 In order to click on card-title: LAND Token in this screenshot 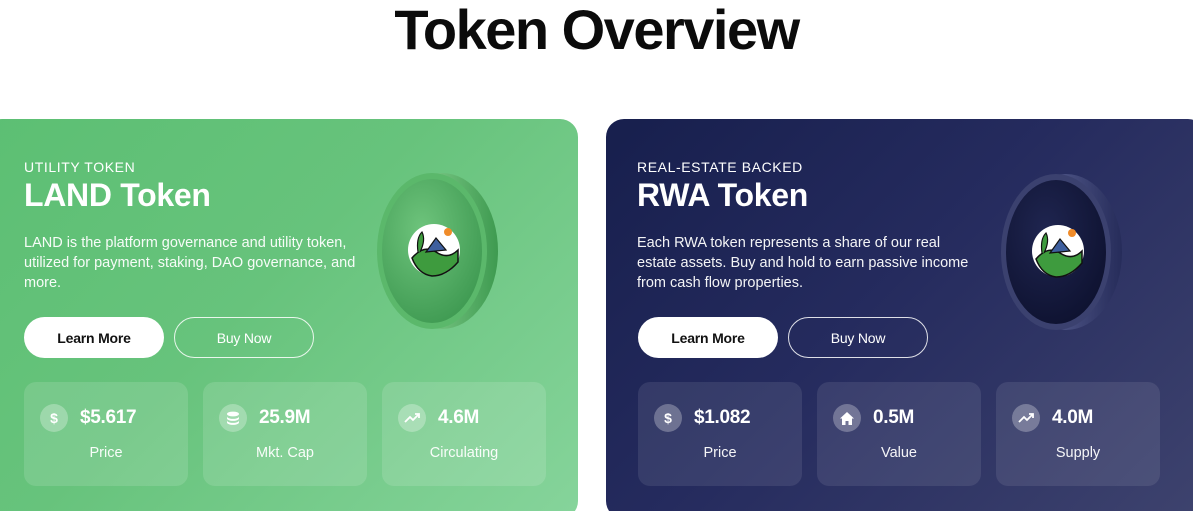, I will do `click(117, 195)`.